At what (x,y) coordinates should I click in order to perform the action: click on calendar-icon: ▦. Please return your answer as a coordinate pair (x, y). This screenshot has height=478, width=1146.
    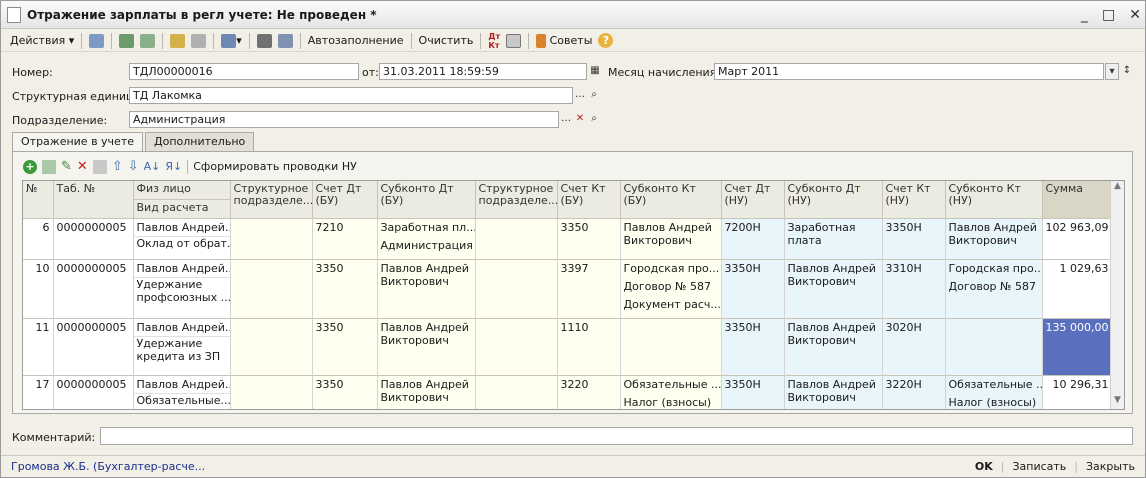
    Looking at the image, I should click on (595, 71).